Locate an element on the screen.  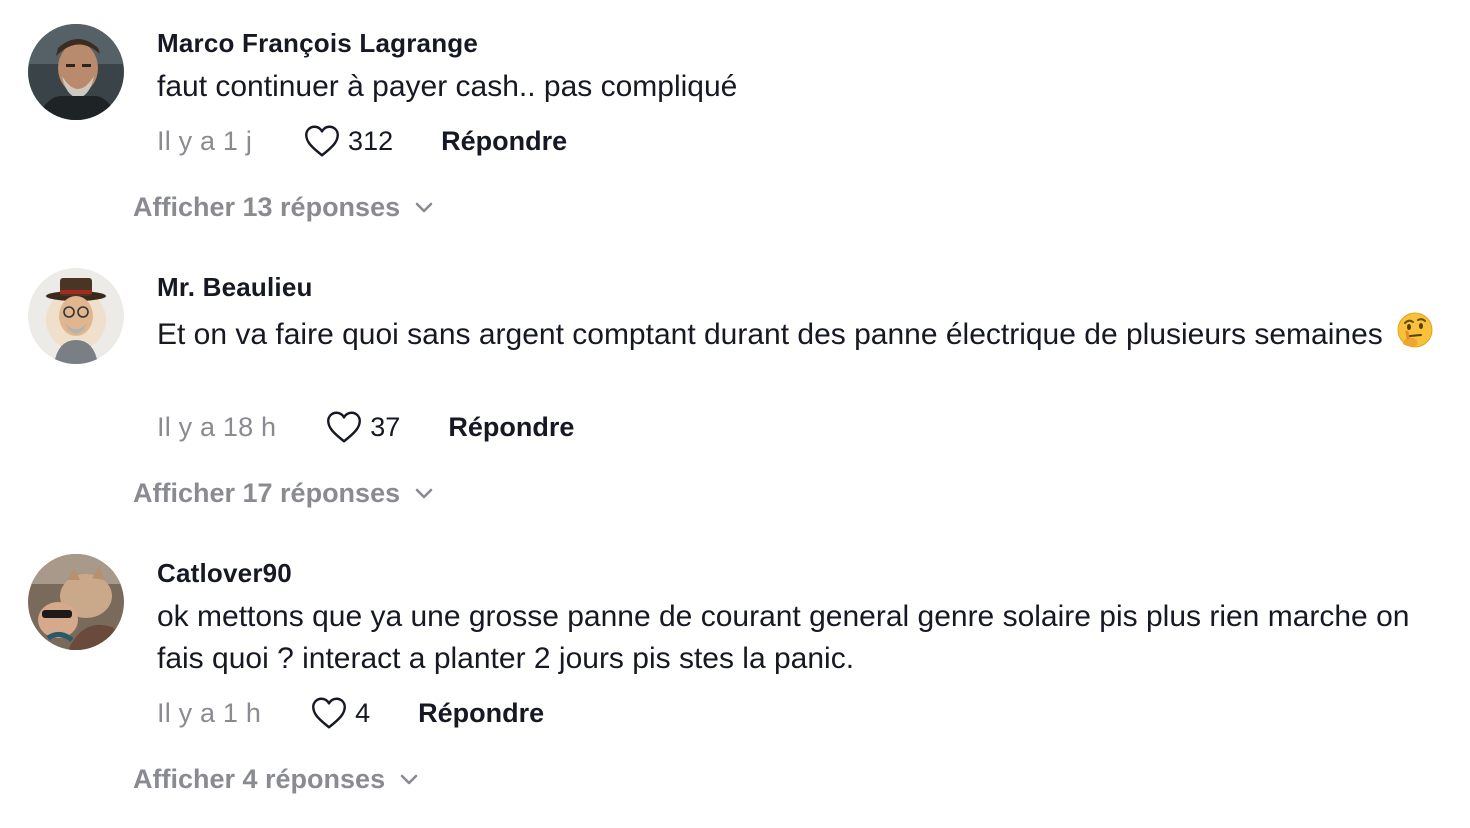
like-button: 4 is located at coordinates (340, 713).